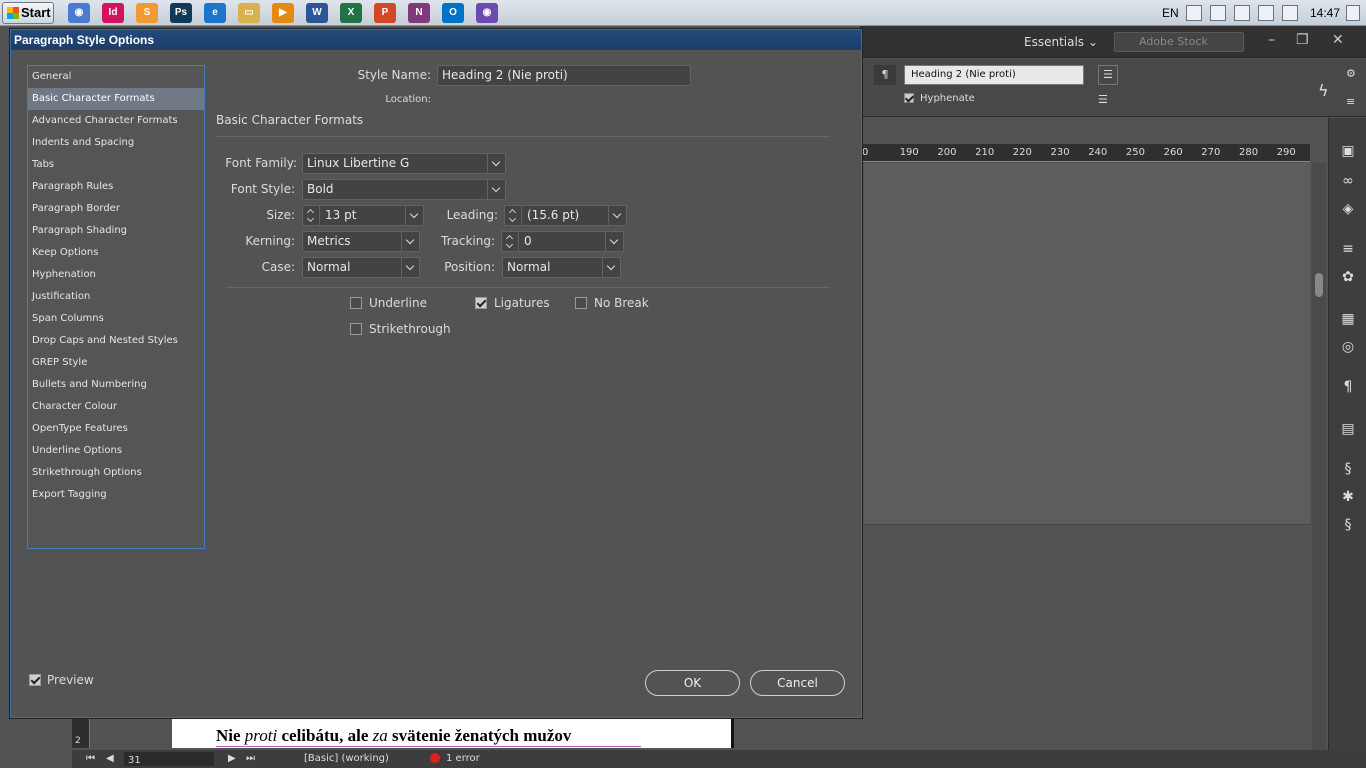 This screenshot has height=768, width=1366. I want to click on pages-icon: ▣, so click(1348, 151).